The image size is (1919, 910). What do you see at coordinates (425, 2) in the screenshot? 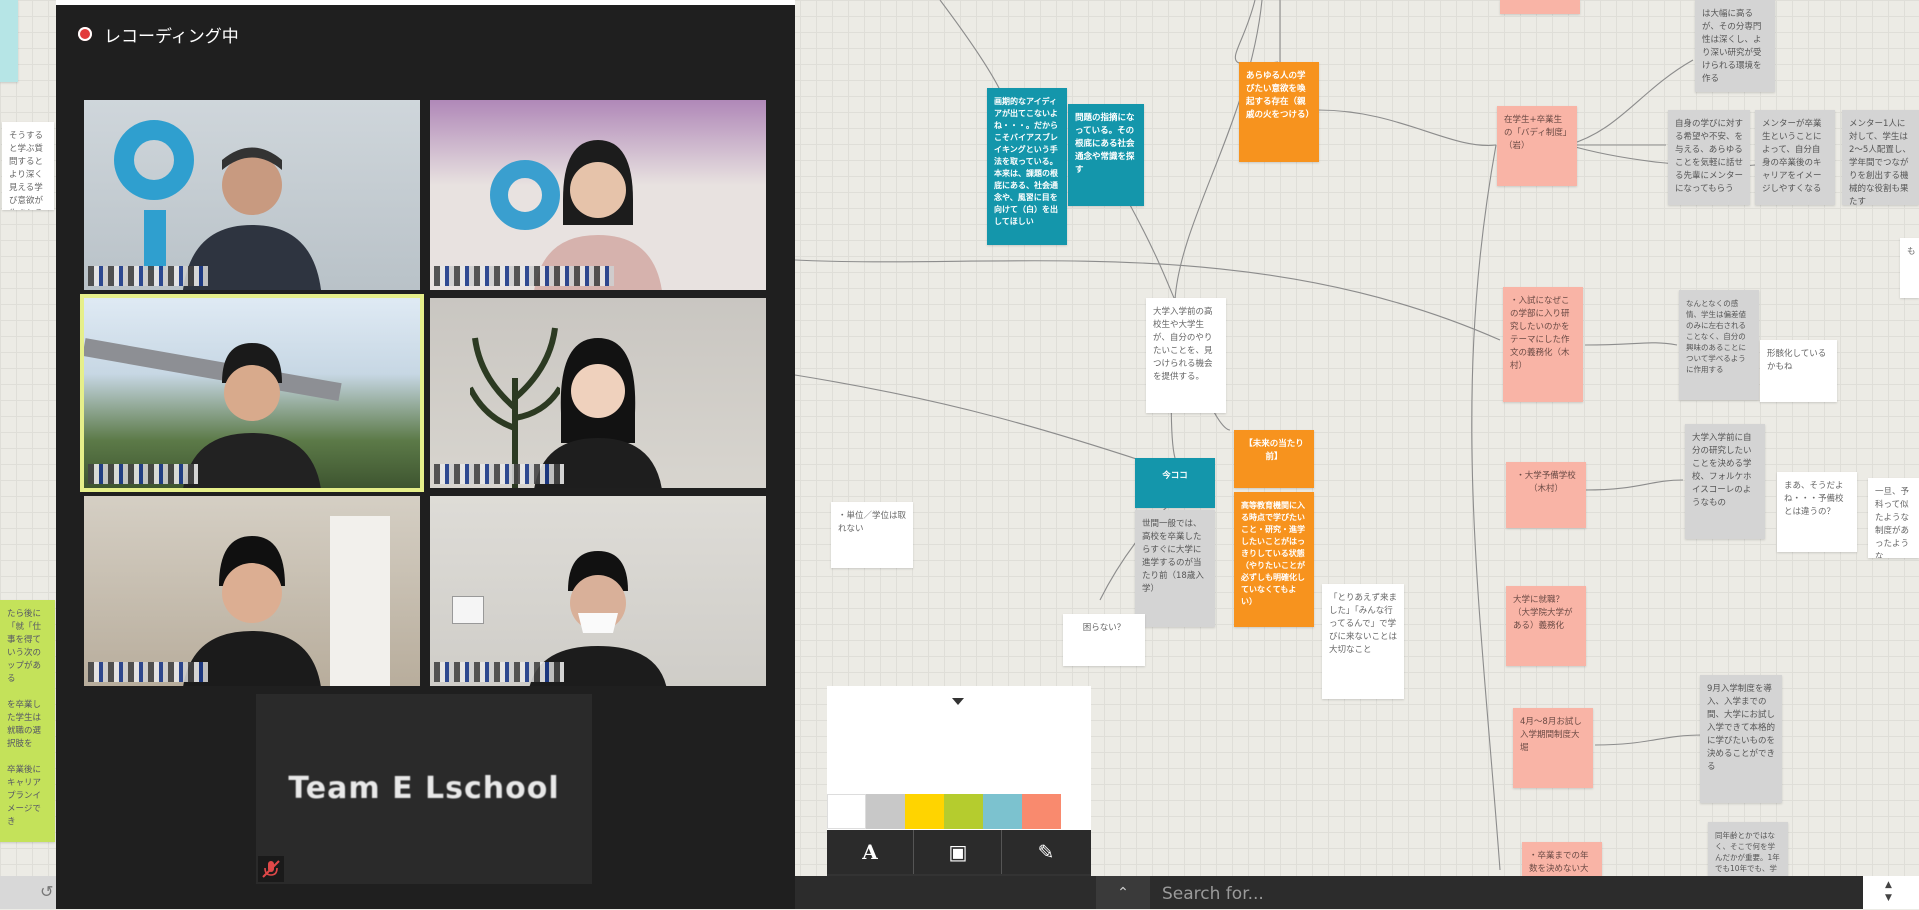
I see `window-top-edge` at bounding box center [425, 2].